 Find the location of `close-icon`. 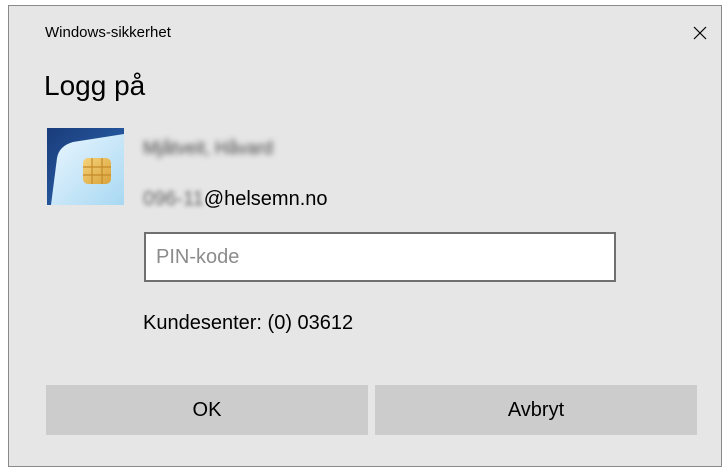

close-icon is located at coordinates (700, 33).